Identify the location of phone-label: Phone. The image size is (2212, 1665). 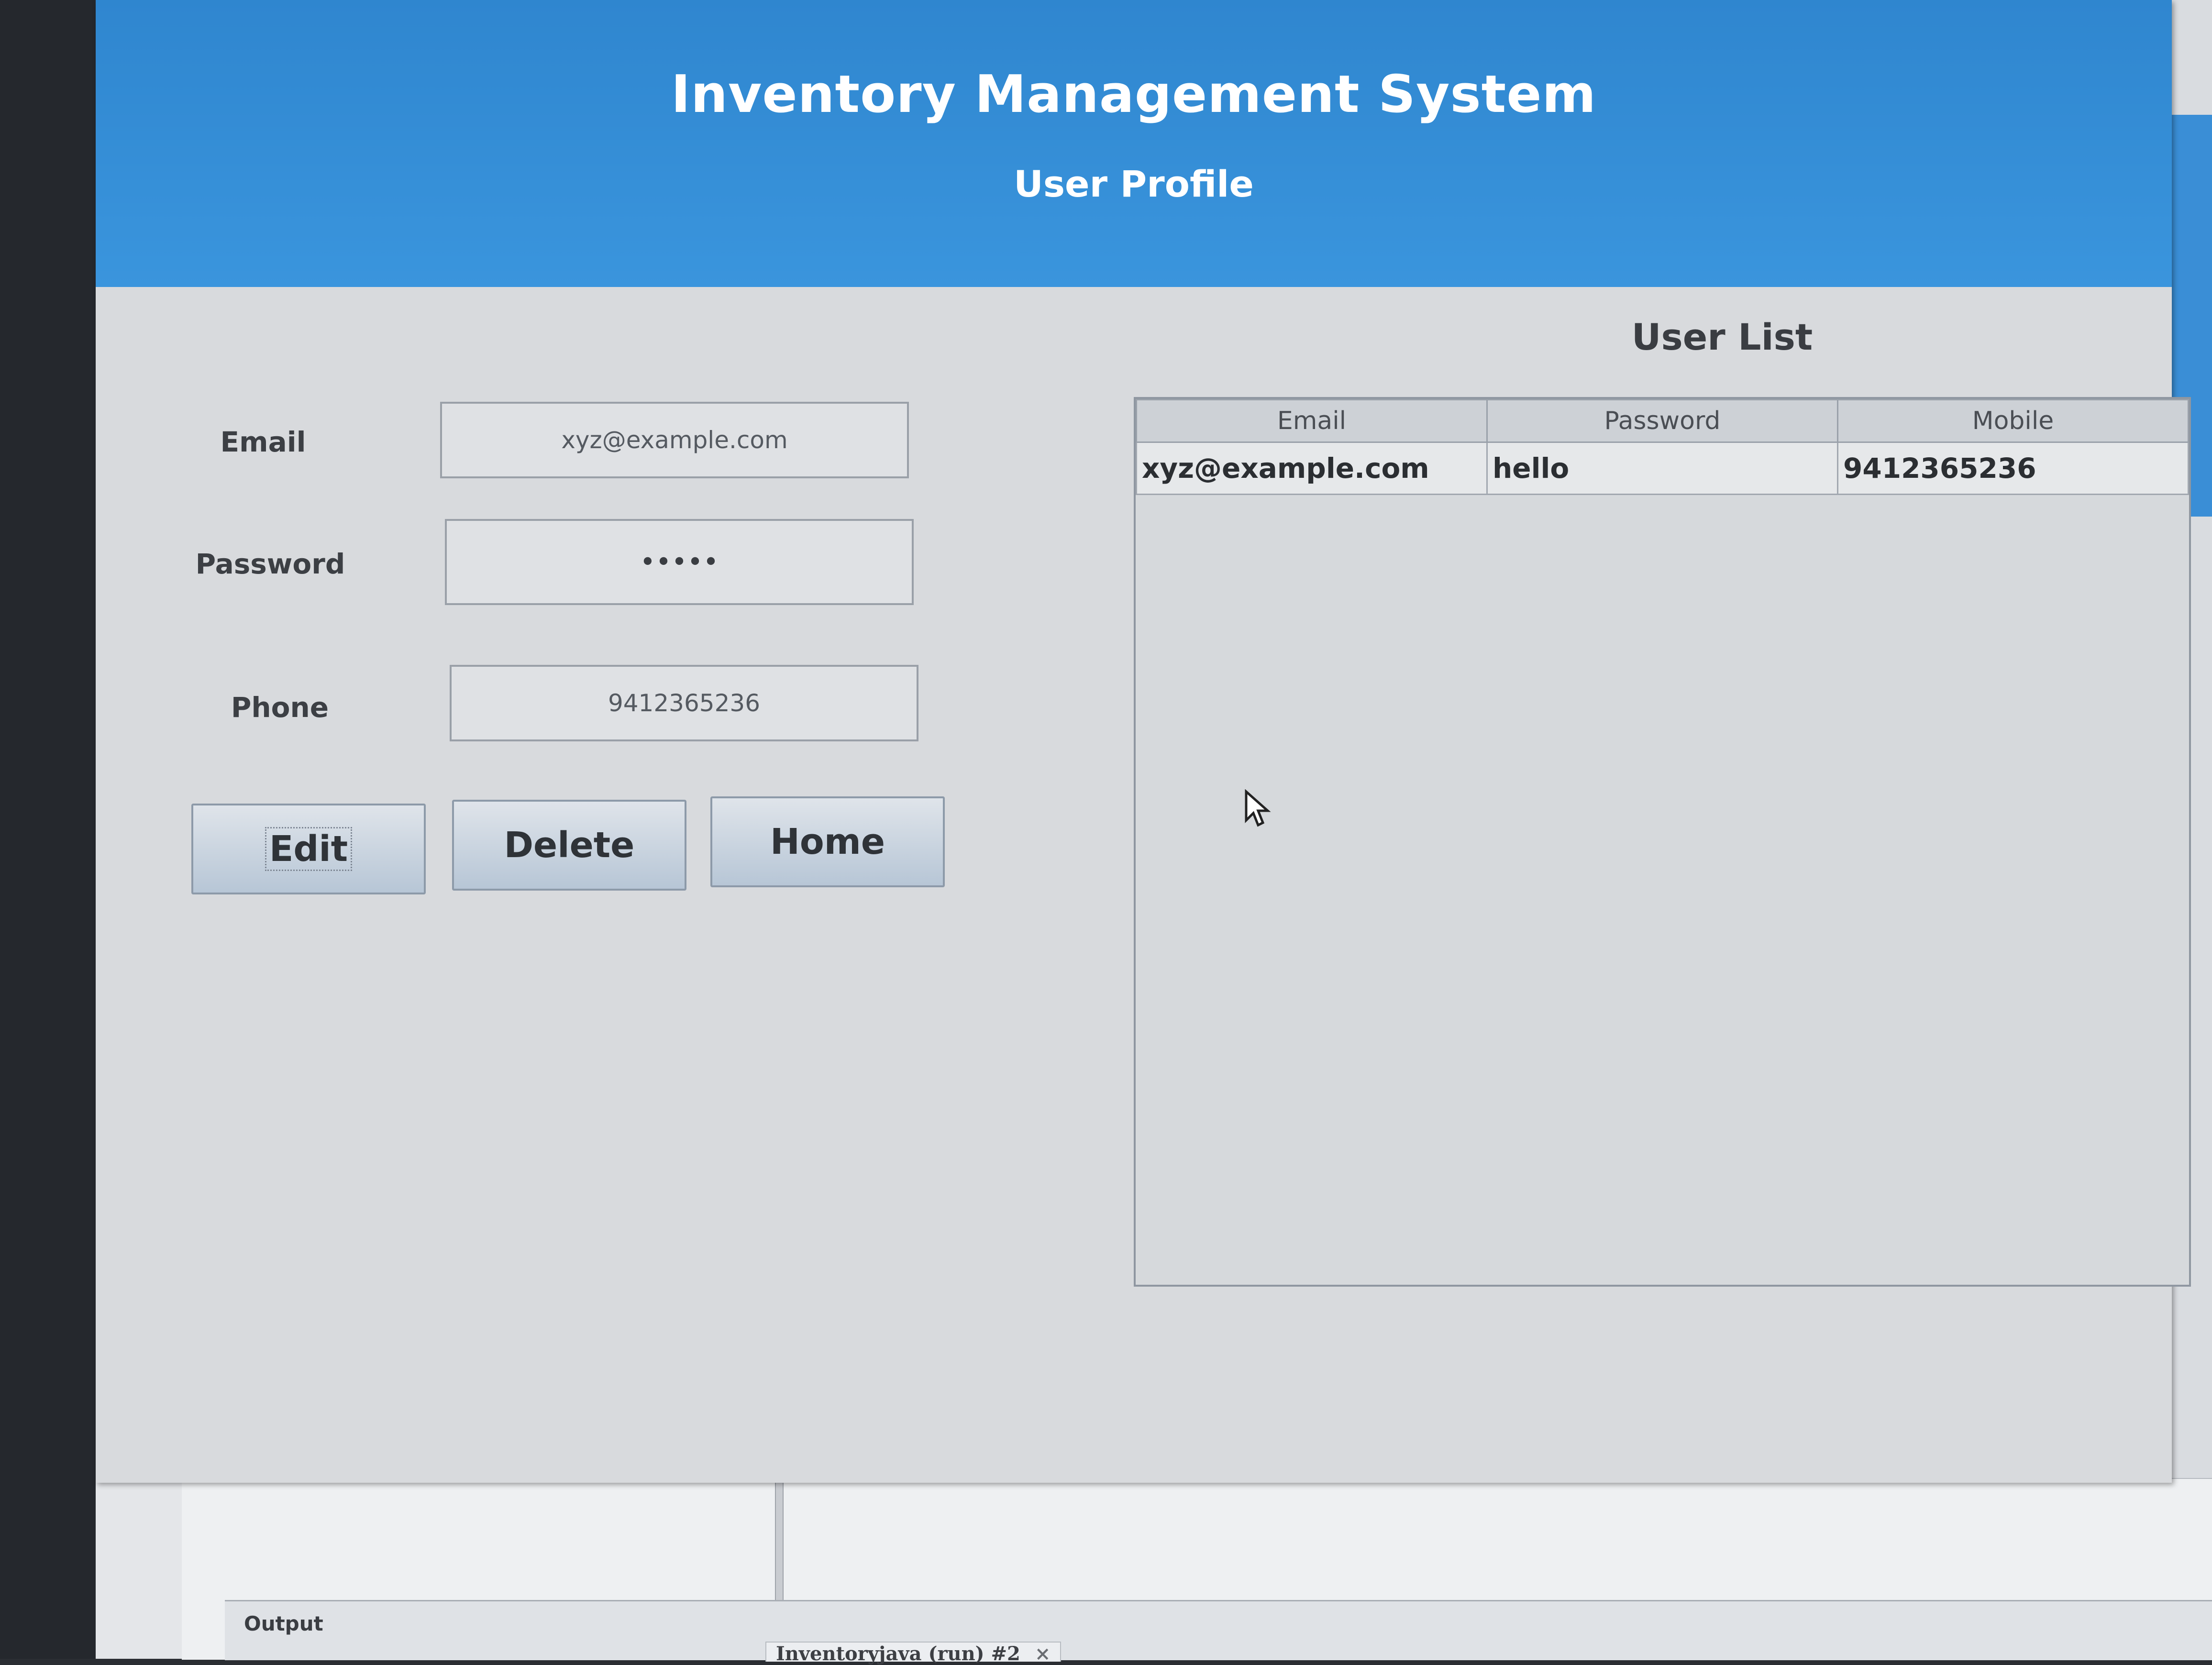
(280, 707).